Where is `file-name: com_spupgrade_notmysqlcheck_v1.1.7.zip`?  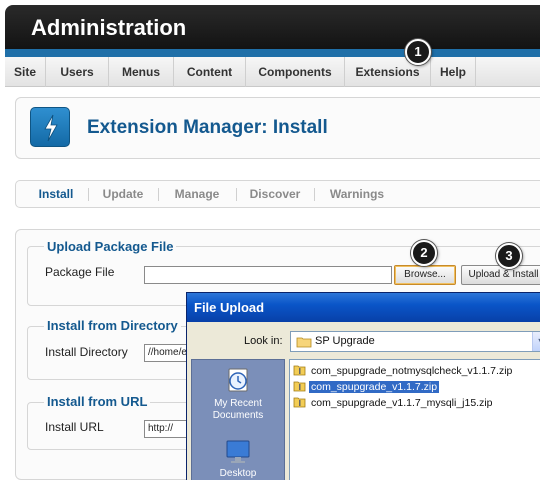 file-name: com_spupgrade_notmysqlcheck_v1.1.7.zip is located at coordinates (412, 371).